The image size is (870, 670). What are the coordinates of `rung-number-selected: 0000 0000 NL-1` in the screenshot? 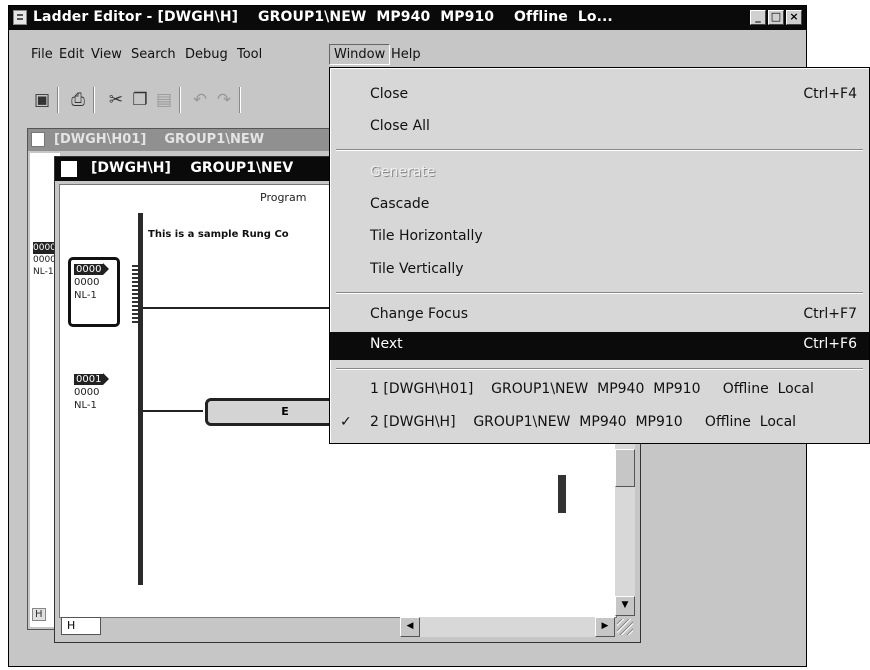 It's located at (94, 292).